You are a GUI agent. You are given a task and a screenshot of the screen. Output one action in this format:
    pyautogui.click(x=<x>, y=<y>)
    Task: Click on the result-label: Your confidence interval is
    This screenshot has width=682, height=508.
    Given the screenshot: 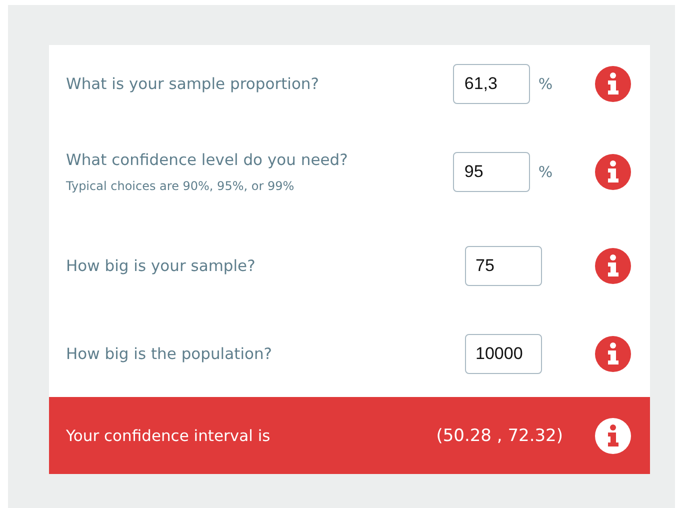 What is the action you would take?
    pyautogui.click(x=169, y=435)
    